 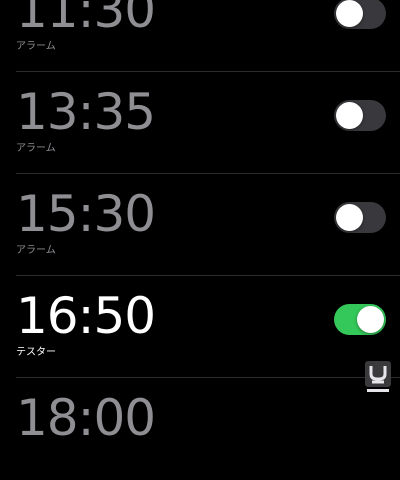 I want to click on watermark-logo-icon, so click(x=378, y=377).